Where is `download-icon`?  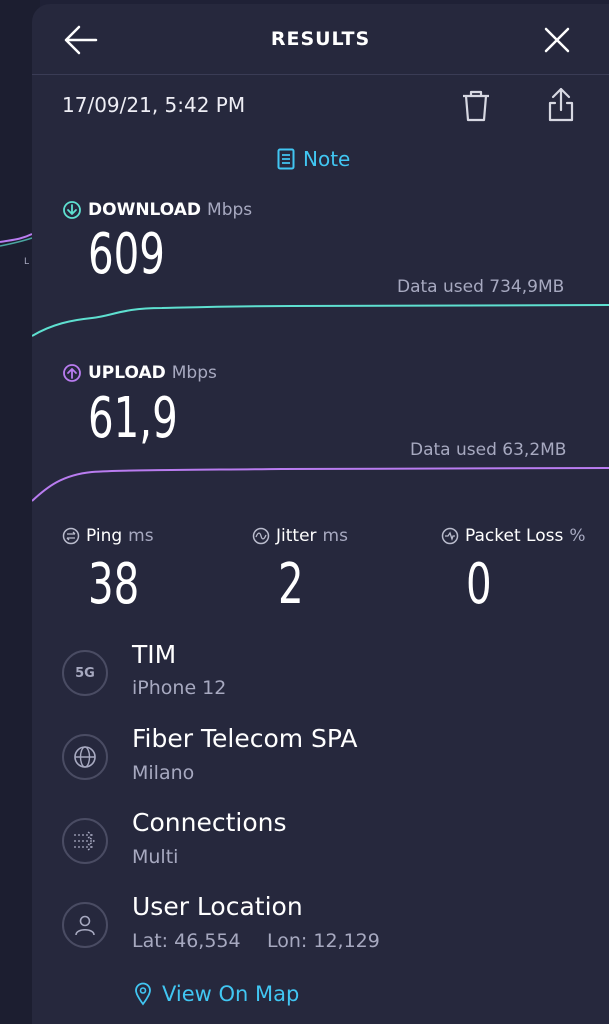
download-icon is located at coordinates (72, 210).